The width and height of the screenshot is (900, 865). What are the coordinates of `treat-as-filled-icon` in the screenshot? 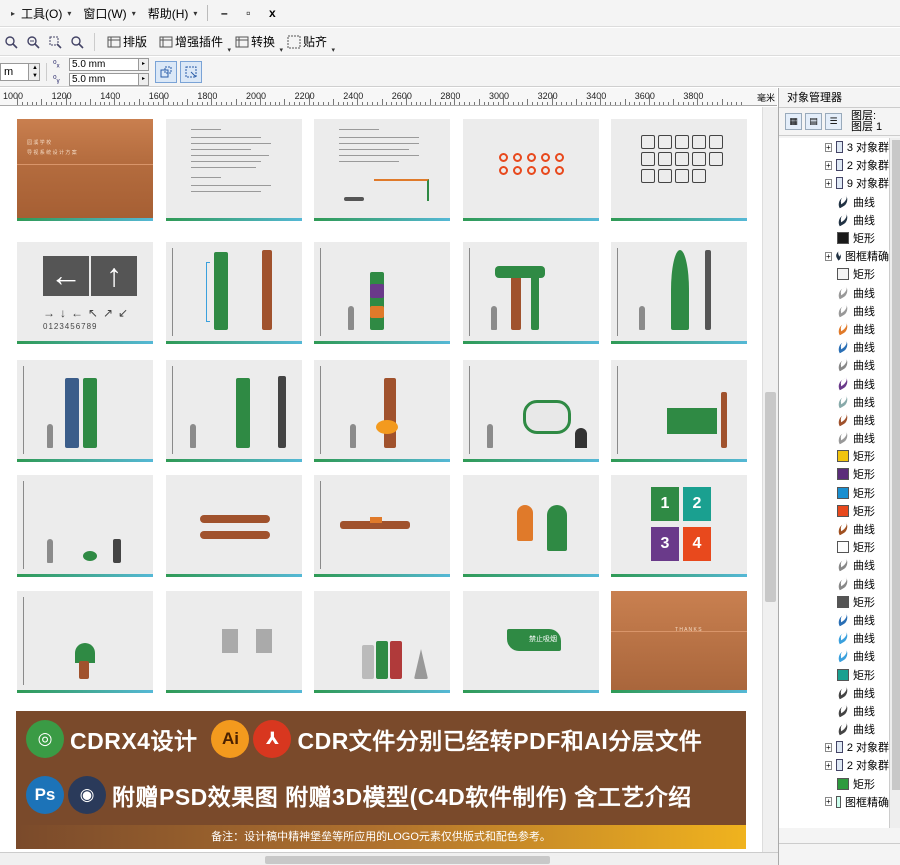 It's located at (166, 71).